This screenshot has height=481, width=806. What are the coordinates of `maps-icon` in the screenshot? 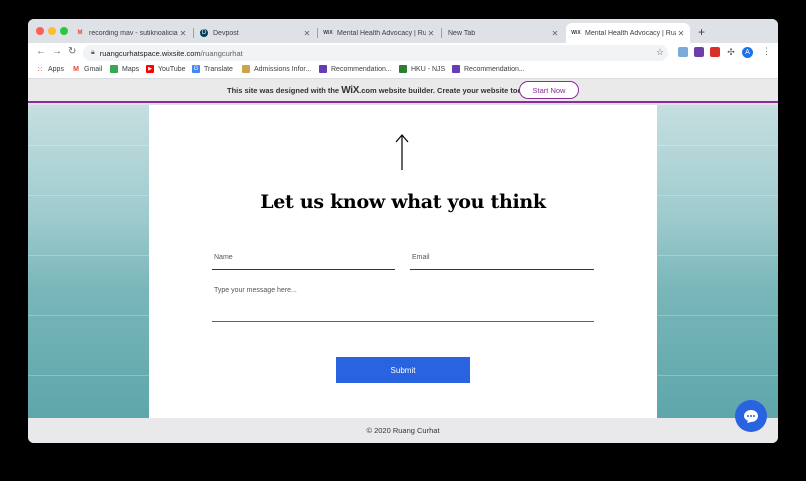 It's located at (114, 69).